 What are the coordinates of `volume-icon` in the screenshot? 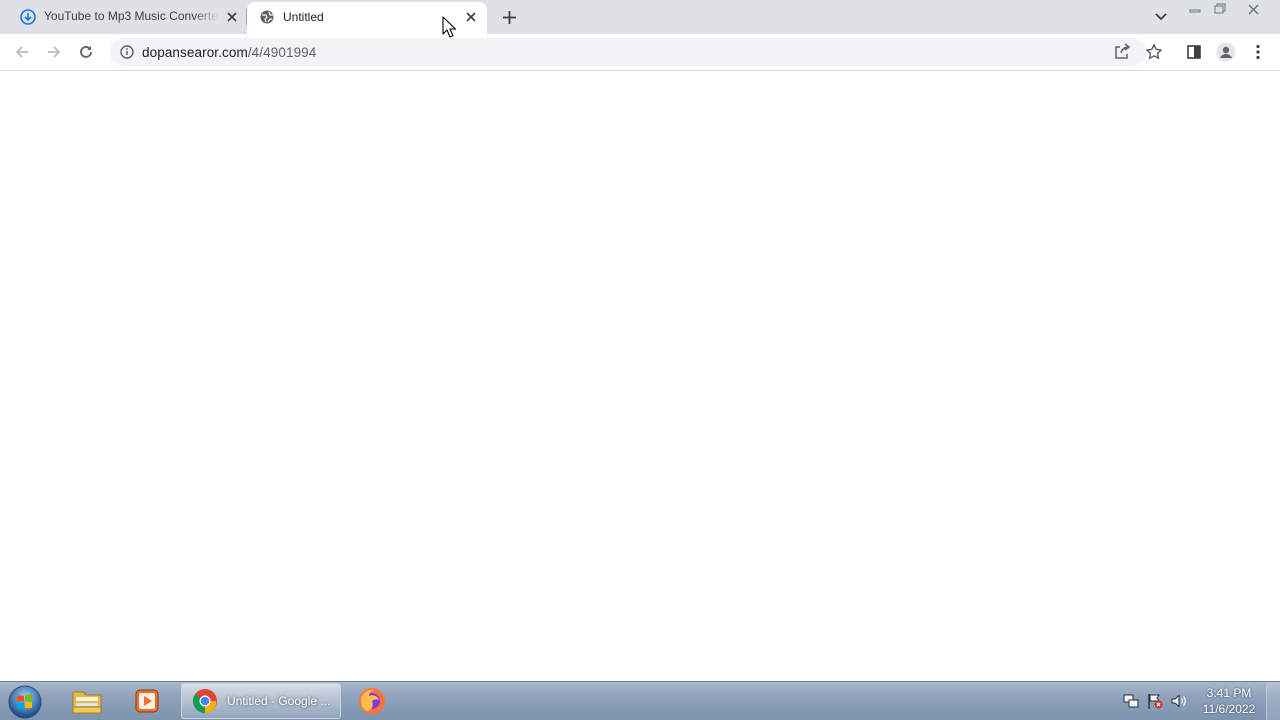 It's located at (1179, 701).